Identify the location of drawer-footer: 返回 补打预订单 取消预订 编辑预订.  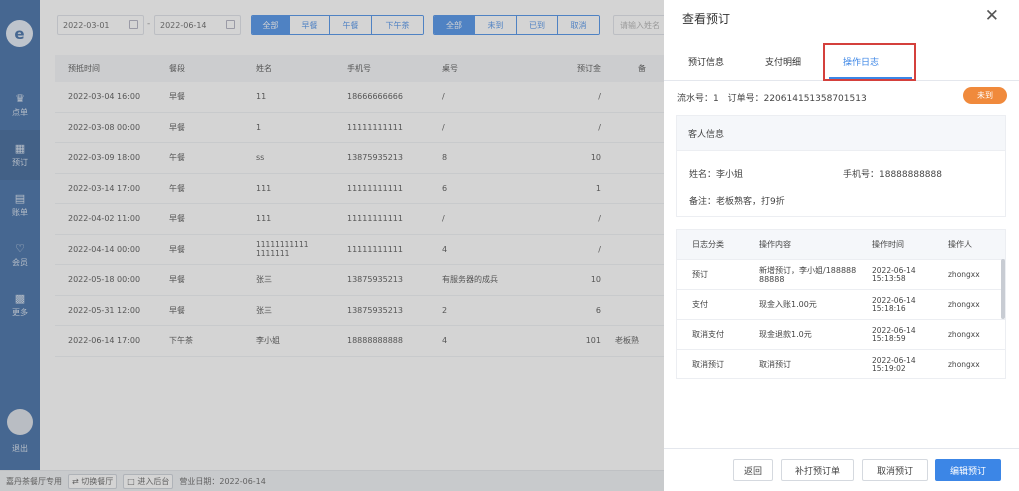
(841, 469).